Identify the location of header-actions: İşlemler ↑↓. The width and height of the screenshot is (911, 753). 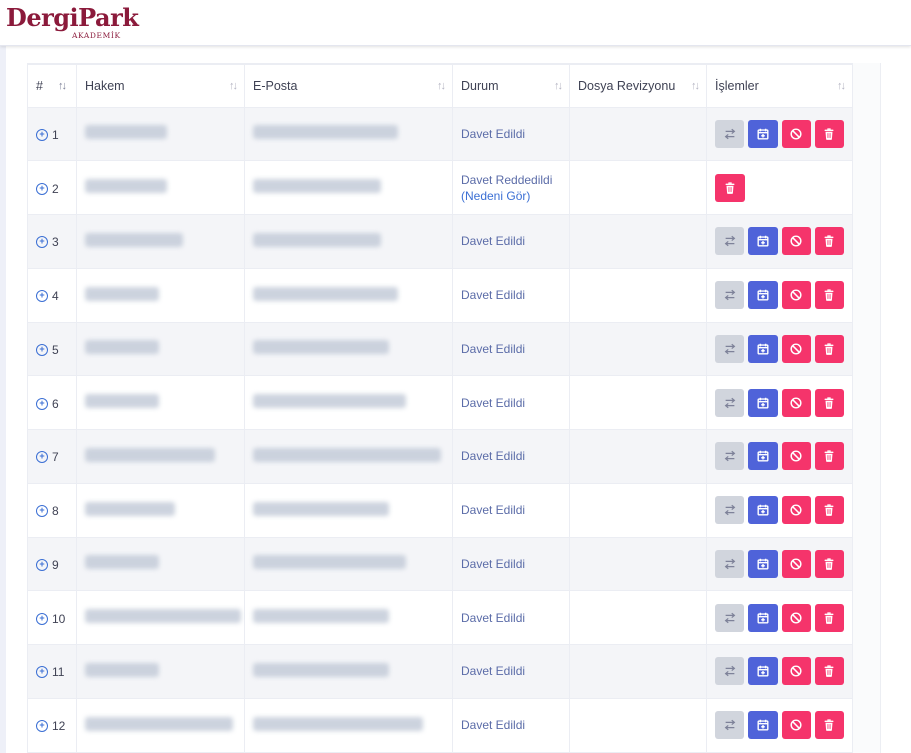
(779, 85).